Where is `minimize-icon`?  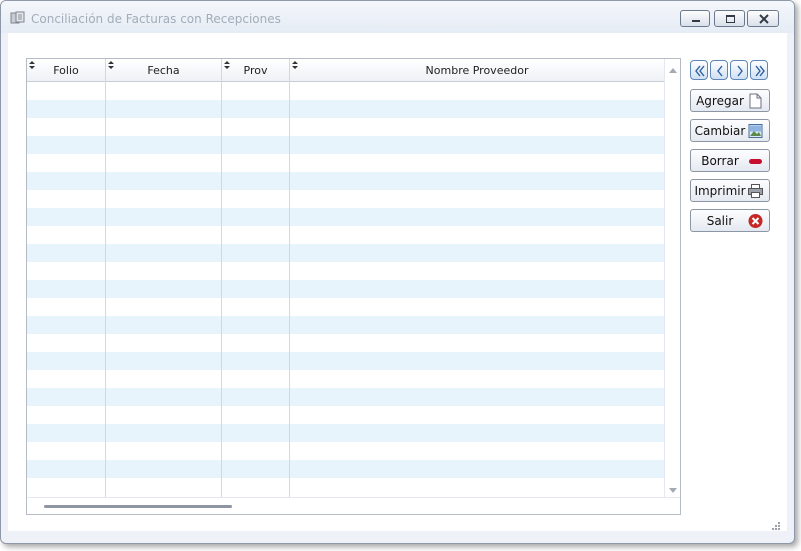 minimize-icon is located at coordinates (696, 21).